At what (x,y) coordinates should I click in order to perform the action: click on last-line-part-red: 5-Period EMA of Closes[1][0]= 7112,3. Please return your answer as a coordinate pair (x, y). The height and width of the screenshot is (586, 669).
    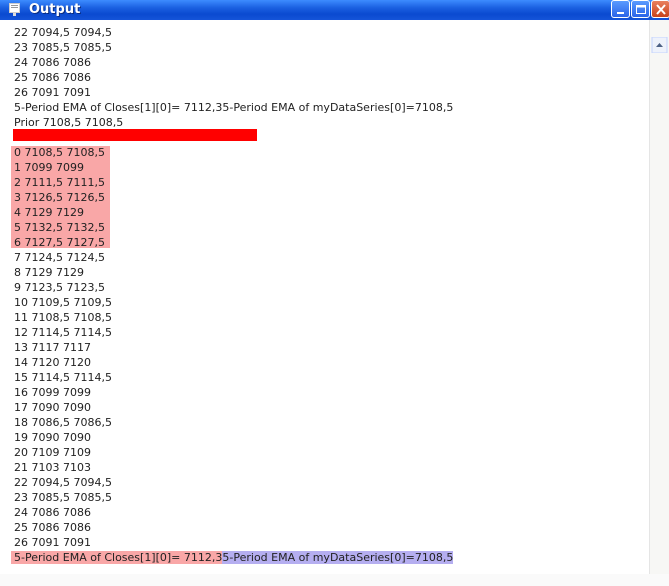
    Looking at the image, I should click on (117, 557).